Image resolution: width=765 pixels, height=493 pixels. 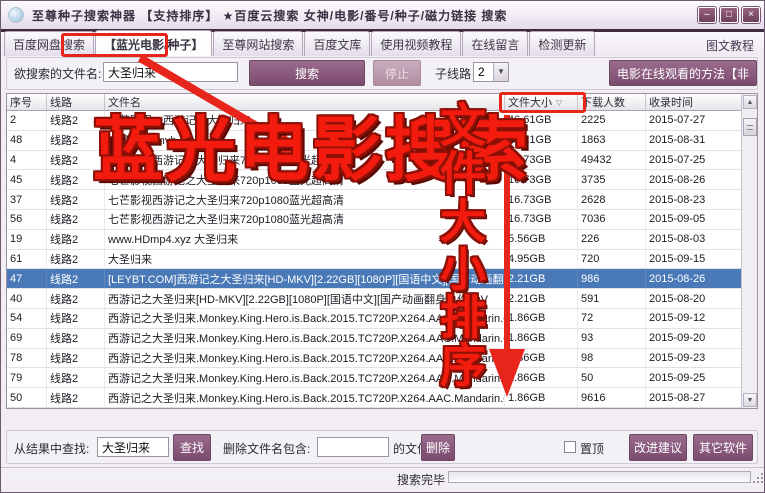 What do you see at coordinates (353, 447) in the screenshot?
I see `delete-input` at bounding box center [353, 447].